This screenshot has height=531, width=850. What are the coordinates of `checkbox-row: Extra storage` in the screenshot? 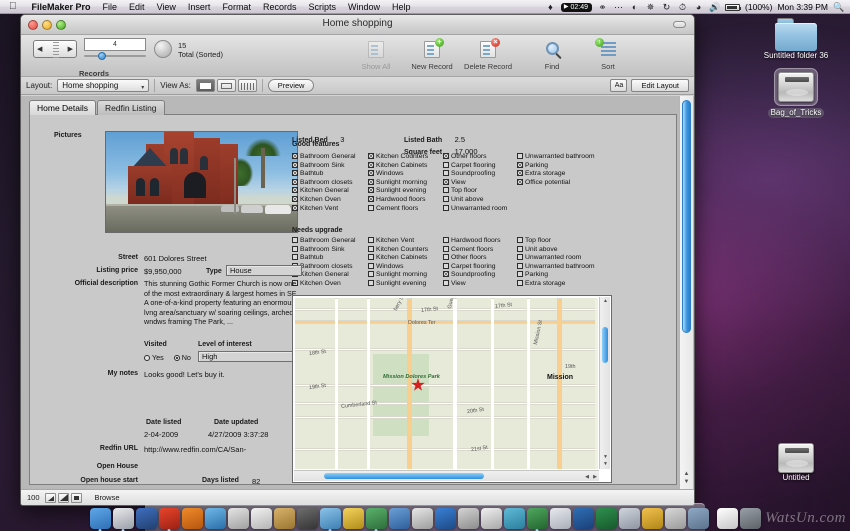 It's located at (556, 174).